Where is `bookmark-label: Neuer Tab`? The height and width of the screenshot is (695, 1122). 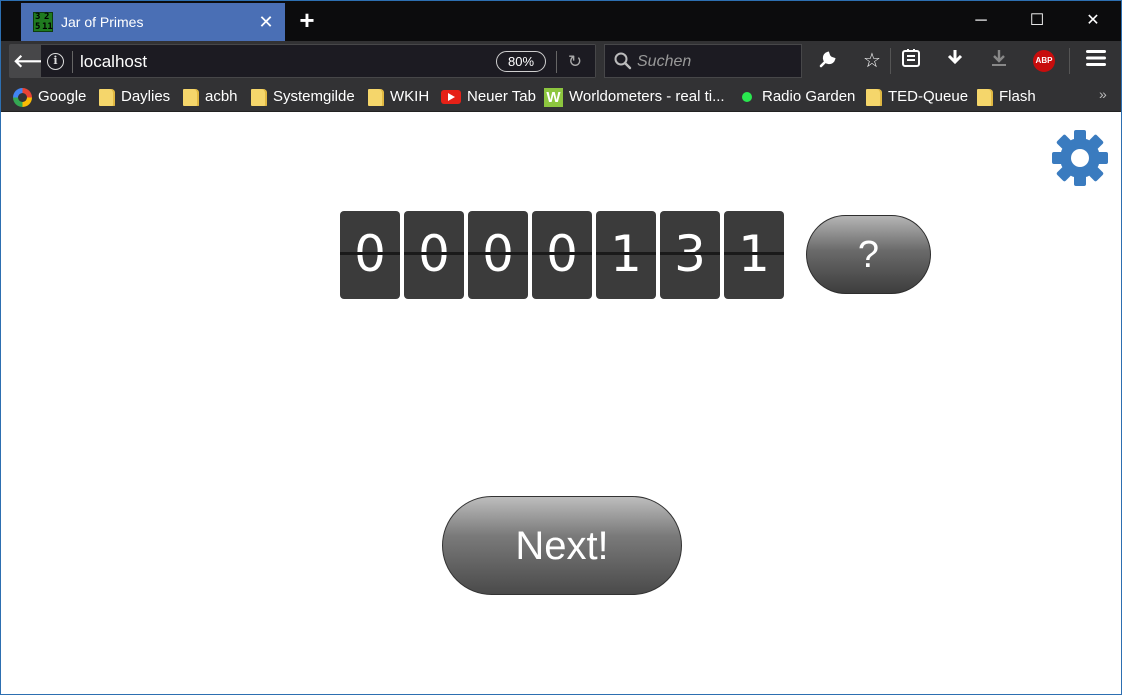
bookmark-label: Neuer Tab is located at coordinates (501, 96).